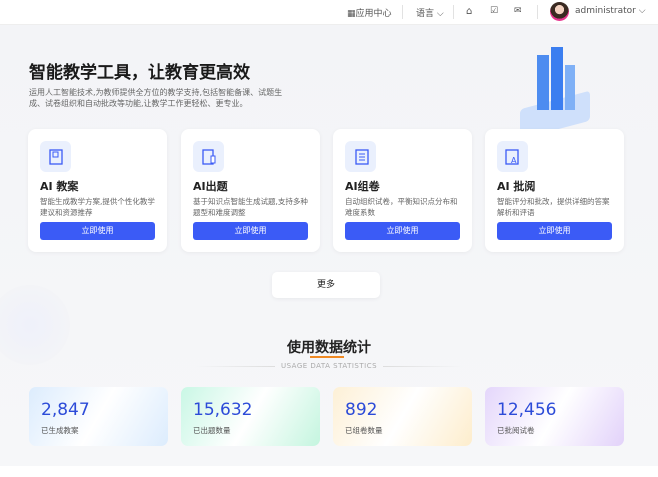  Describe the element at coordinates (559, 11) in the screenshot. I see `avatar` at that location.